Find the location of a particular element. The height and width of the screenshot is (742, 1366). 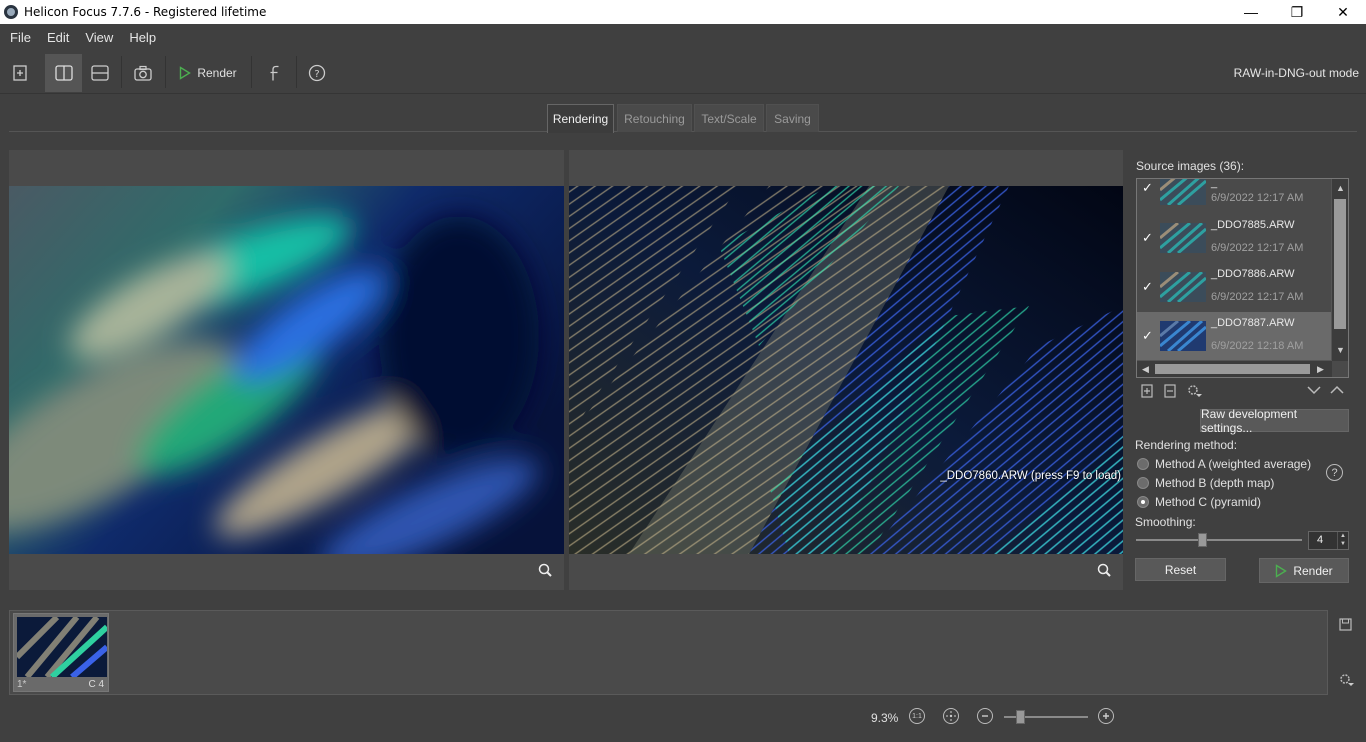

help-button: ? is located at coordinates (317, 73).